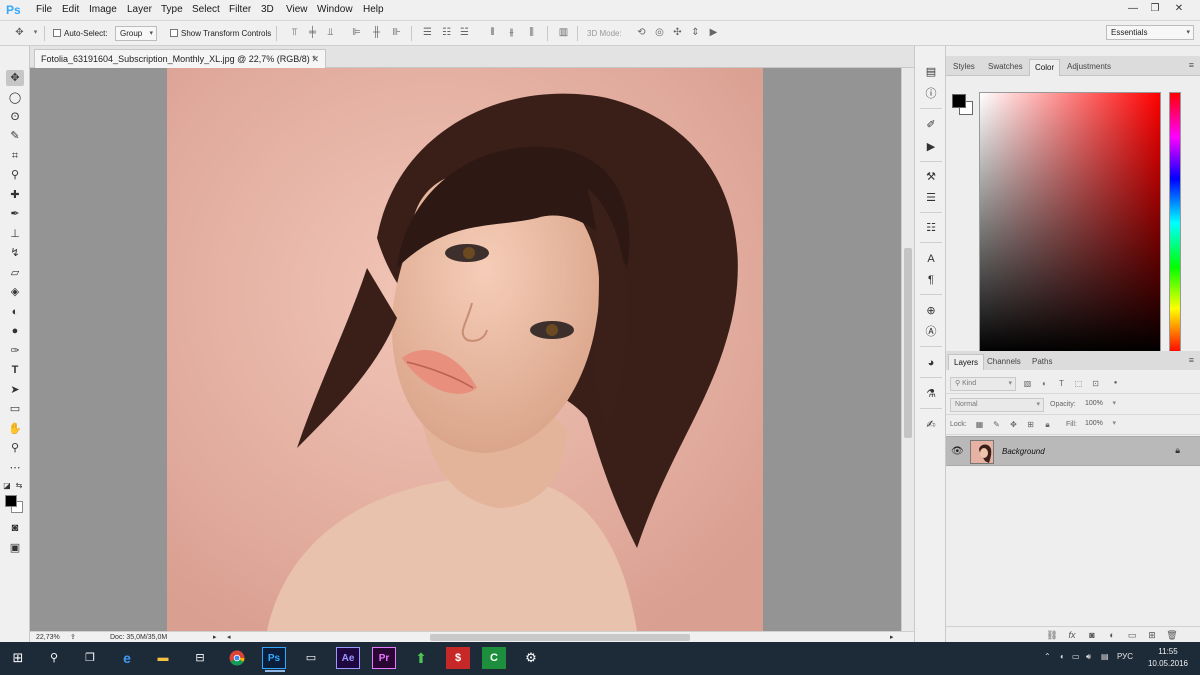  I want to click on tab-styles: Styles, so click(964, 67).